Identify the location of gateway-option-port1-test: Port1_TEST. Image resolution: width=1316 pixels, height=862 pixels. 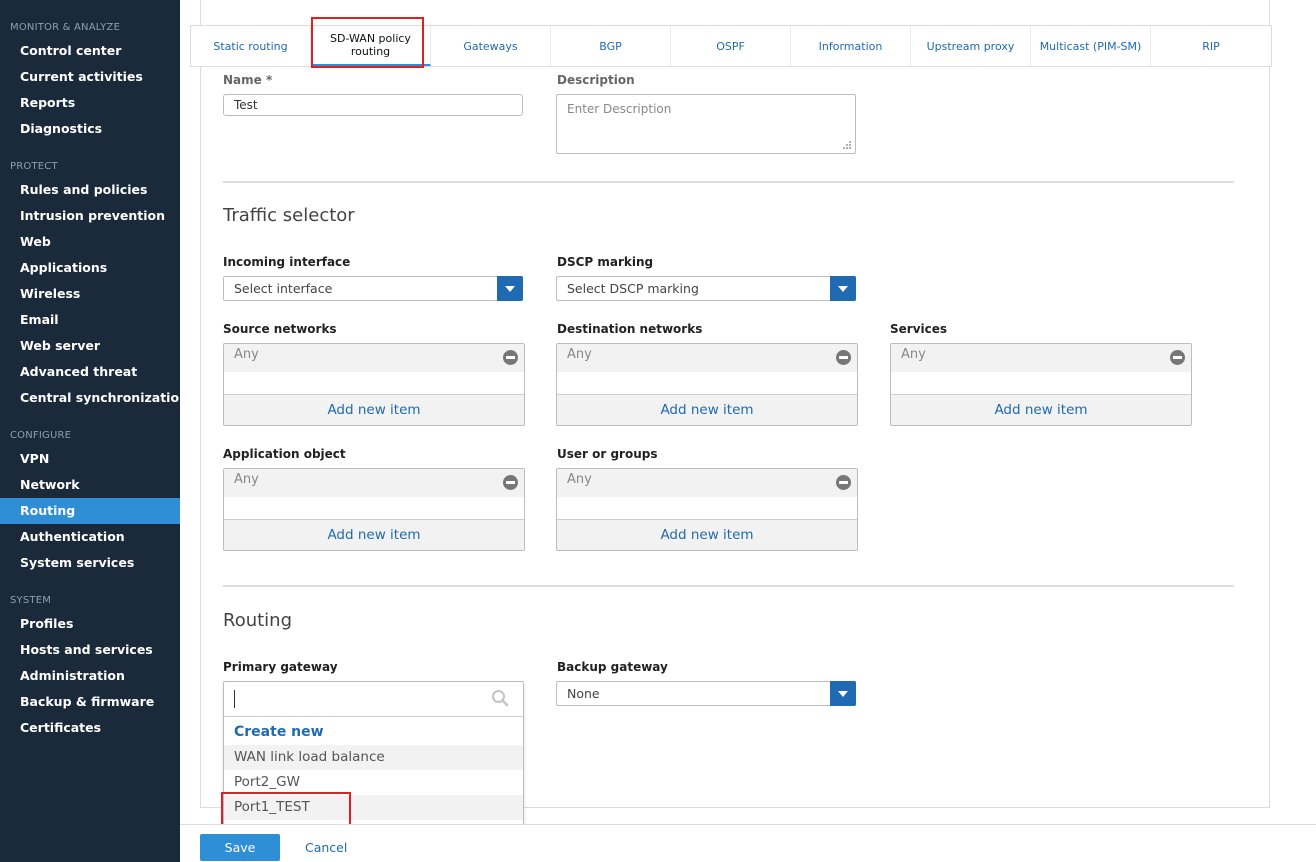
(373, 807).